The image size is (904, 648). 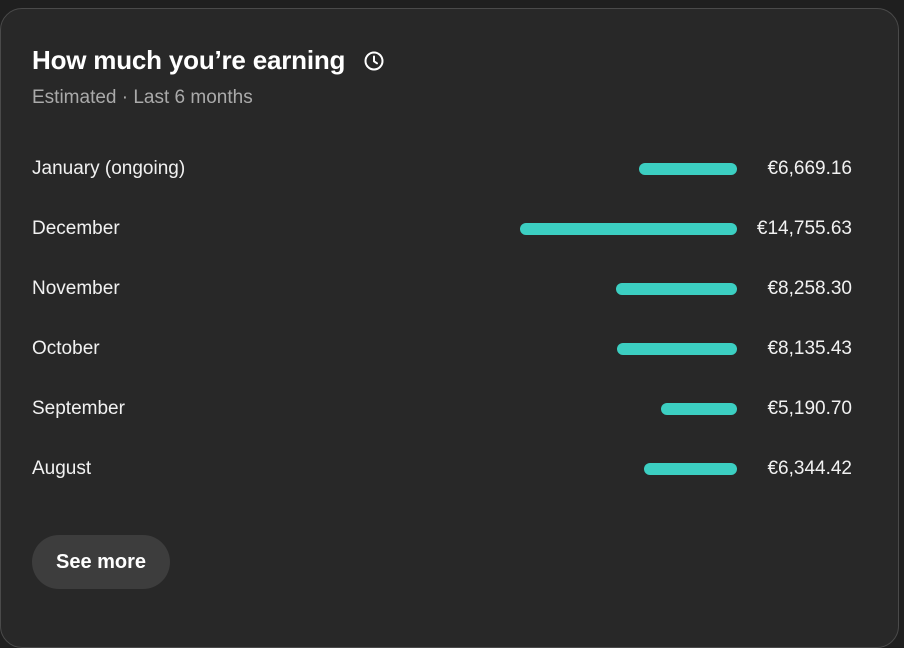 I want to click on month-label: January (ongoing), so click(x=109, y=168).